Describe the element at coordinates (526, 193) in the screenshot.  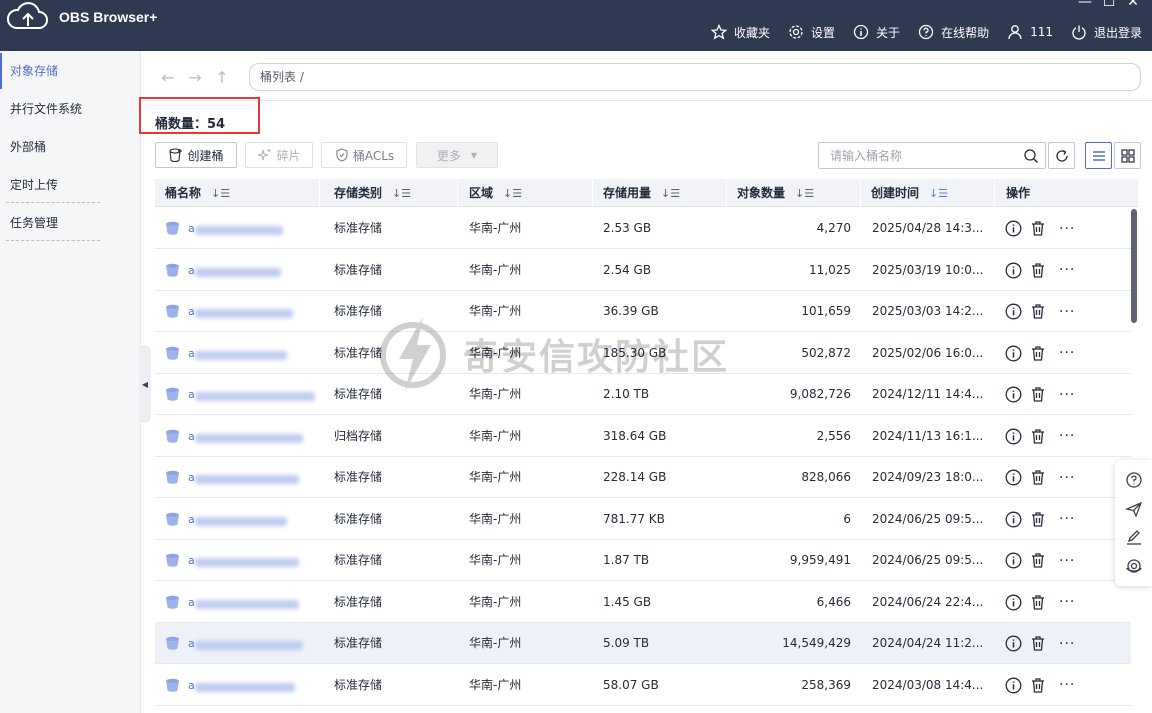
I see `column-header-region: 区域 ↓☰` at that location.